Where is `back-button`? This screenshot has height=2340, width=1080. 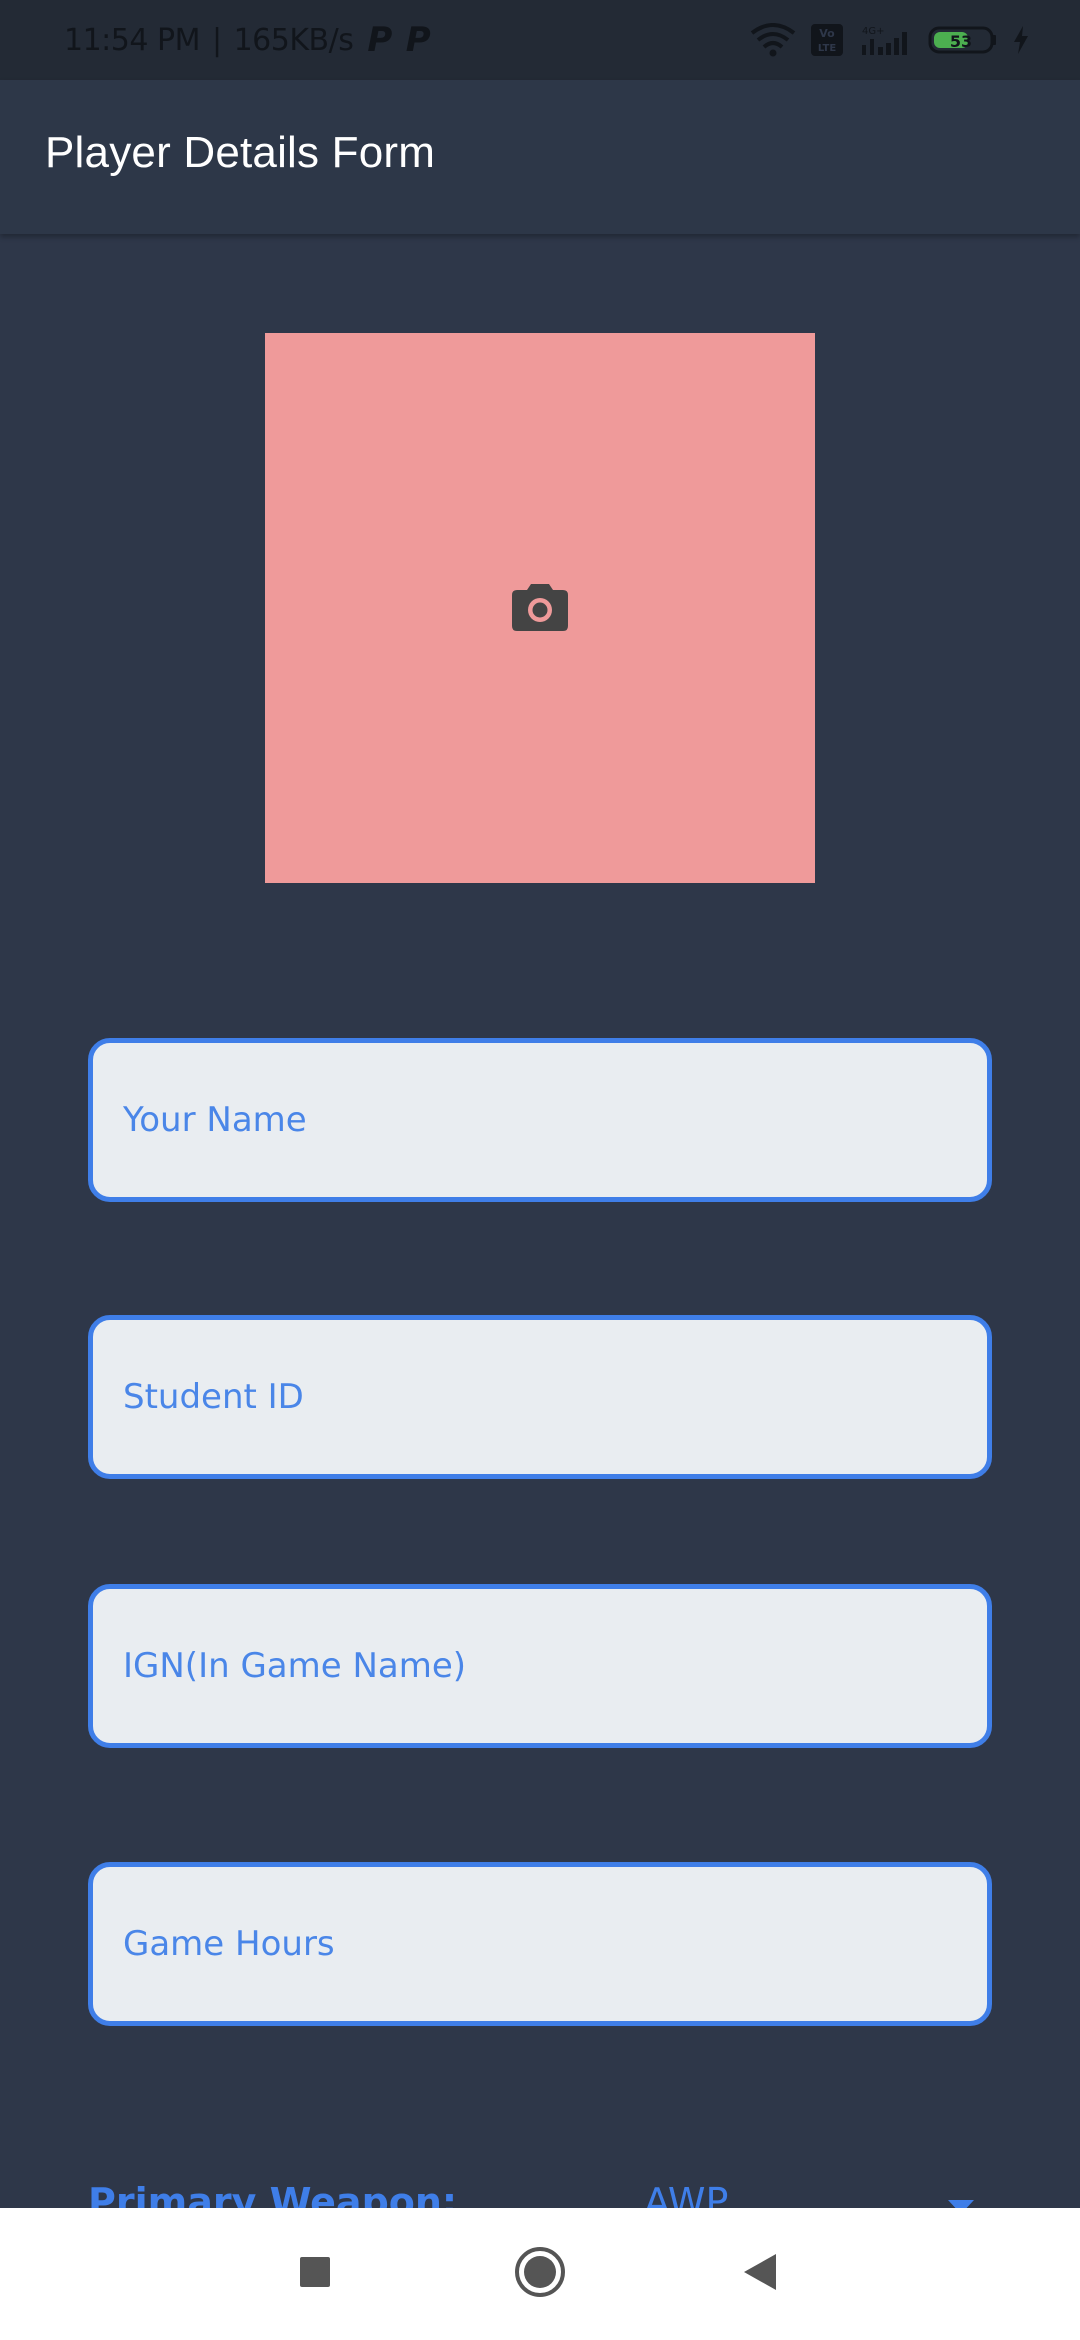 back-button is located at coordinates (760, 2274).